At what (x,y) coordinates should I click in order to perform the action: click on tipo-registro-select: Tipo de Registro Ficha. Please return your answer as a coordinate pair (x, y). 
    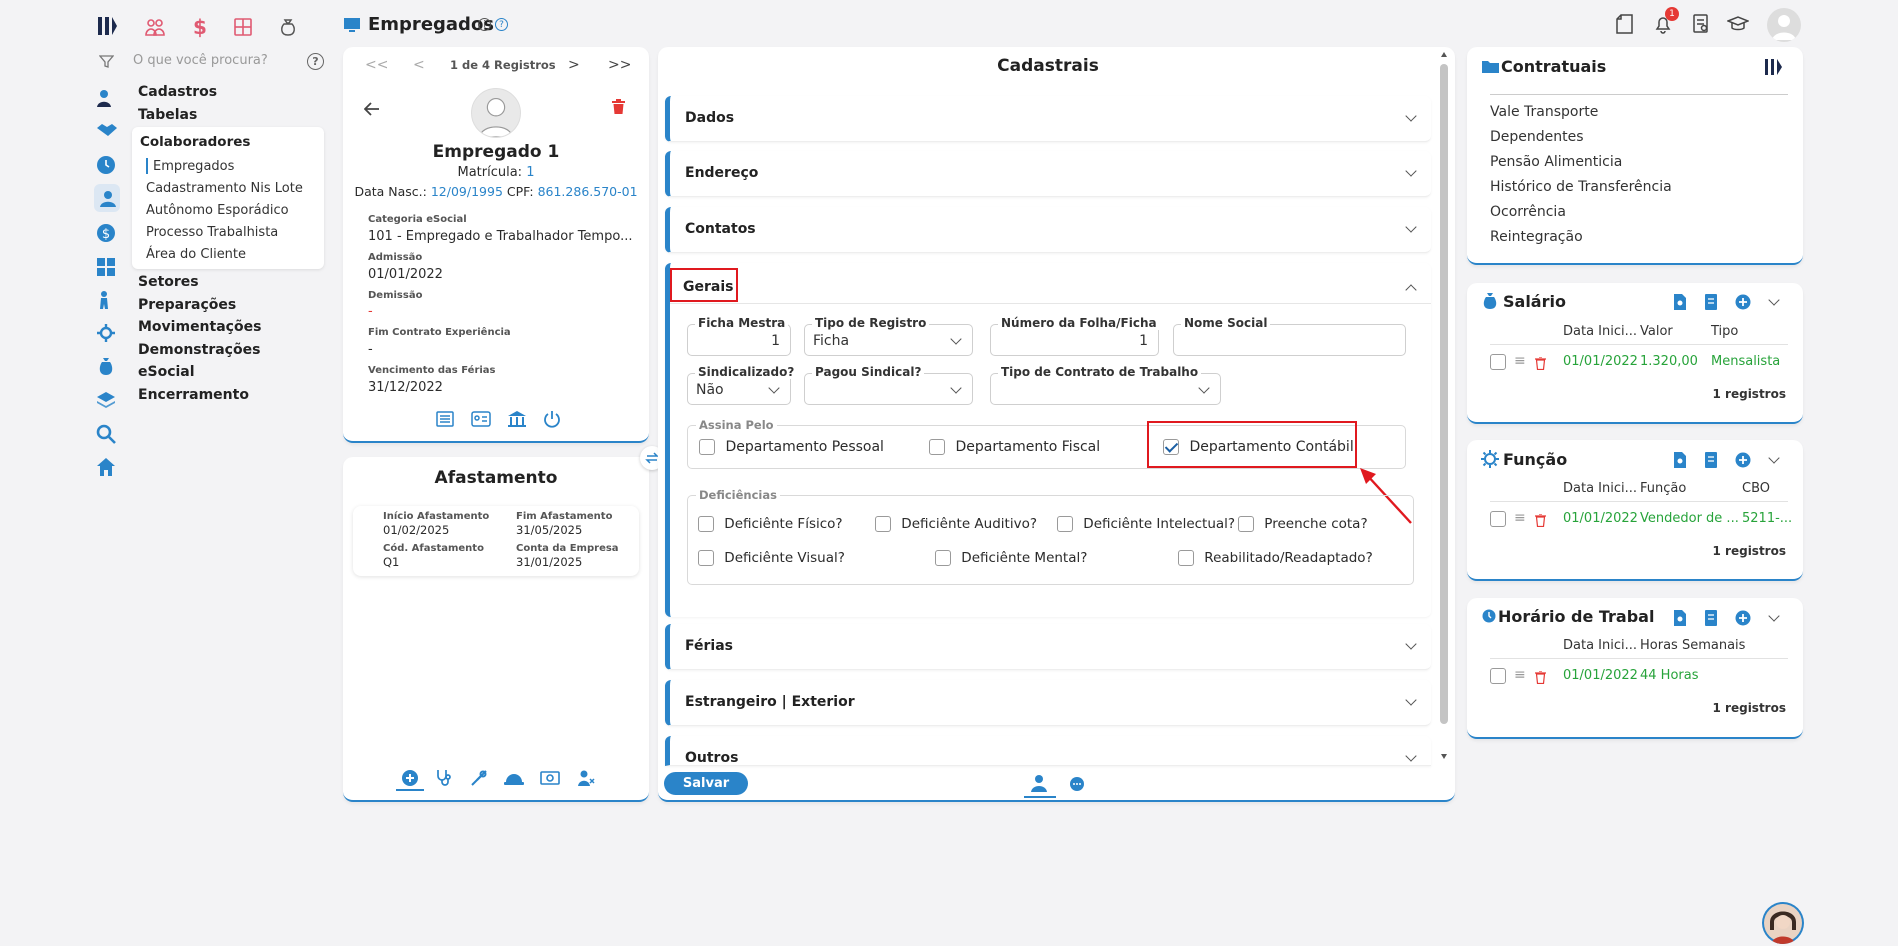
    Looking at the image, I should click on (888, 336).